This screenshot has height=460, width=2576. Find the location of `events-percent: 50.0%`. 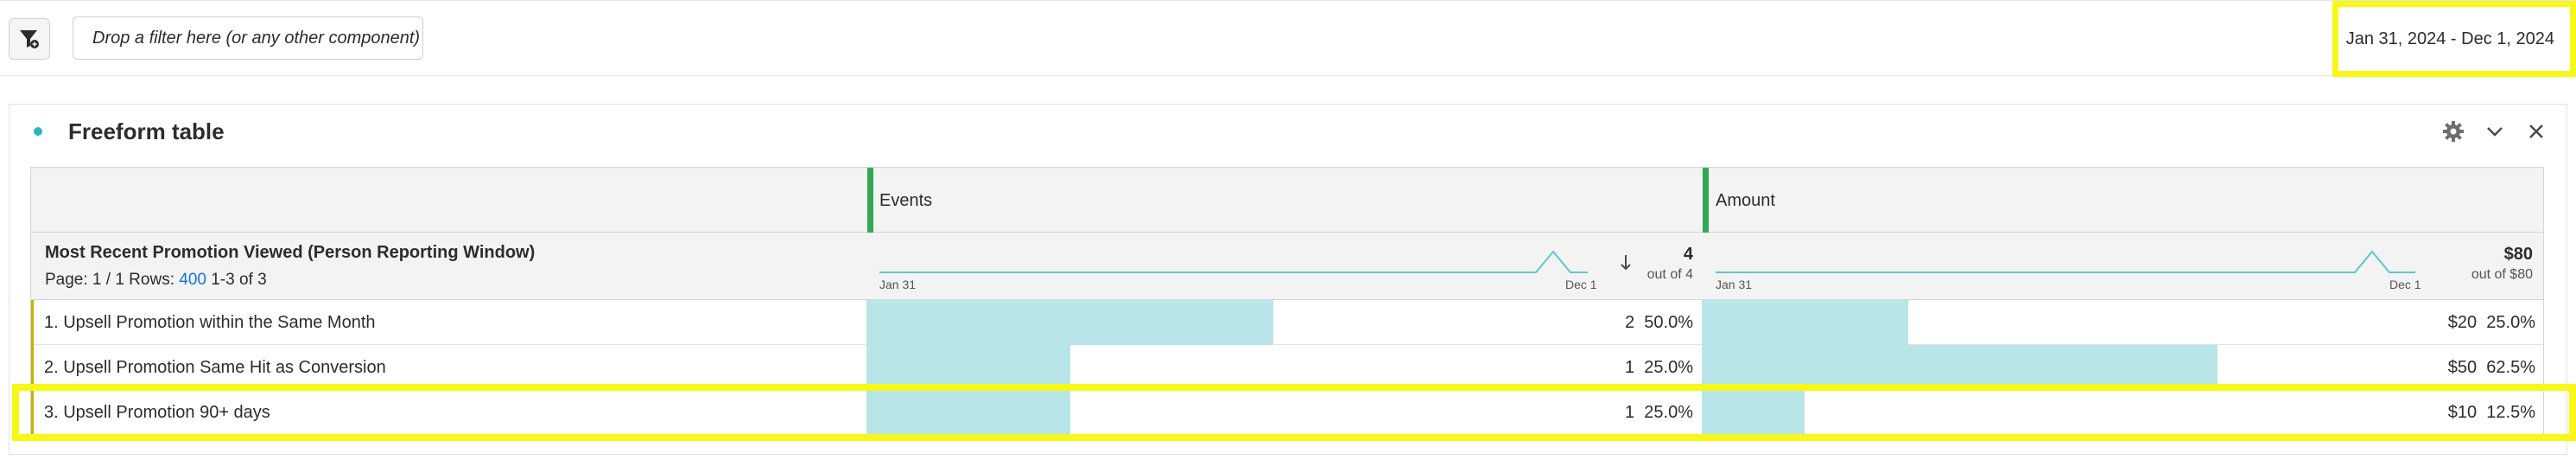

events-percent: 50.0% is located at coordinates (1668, 322).